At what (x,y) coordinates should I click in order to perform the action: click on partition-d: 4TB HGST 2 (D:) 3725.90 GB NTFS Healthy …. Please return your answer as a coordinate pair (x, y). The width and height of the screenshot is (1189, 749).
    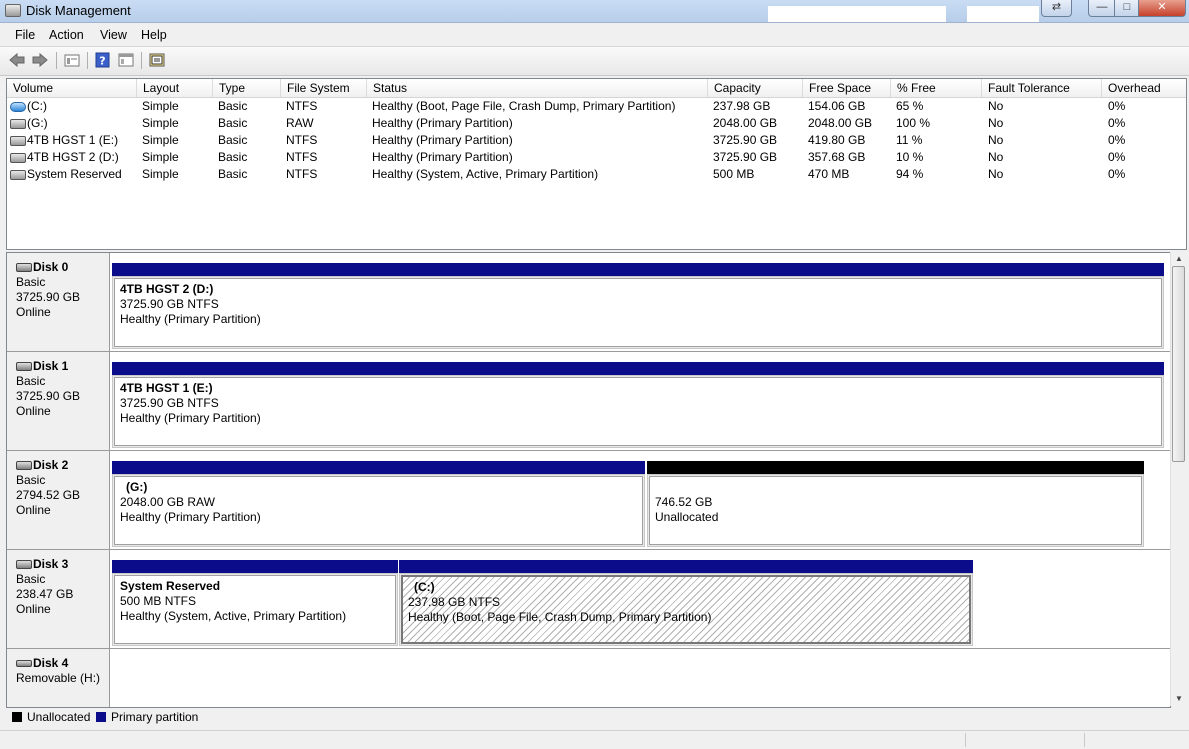
    Looking at the image, I should click on (638, 306).